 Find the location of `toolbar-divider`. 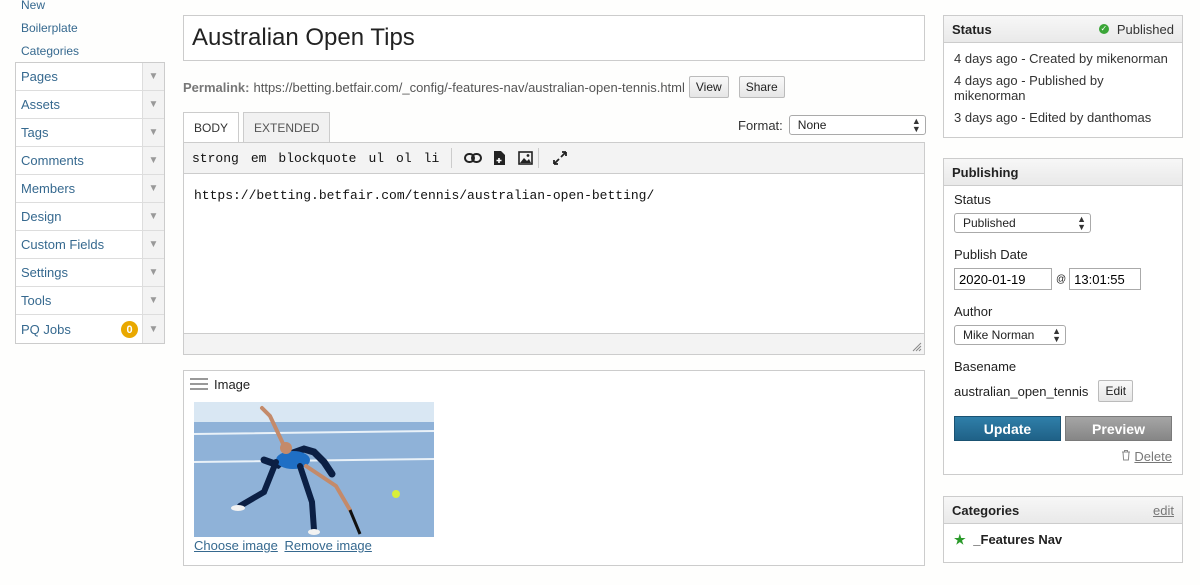

toolbar-divider is located at coordinates (452, 158).